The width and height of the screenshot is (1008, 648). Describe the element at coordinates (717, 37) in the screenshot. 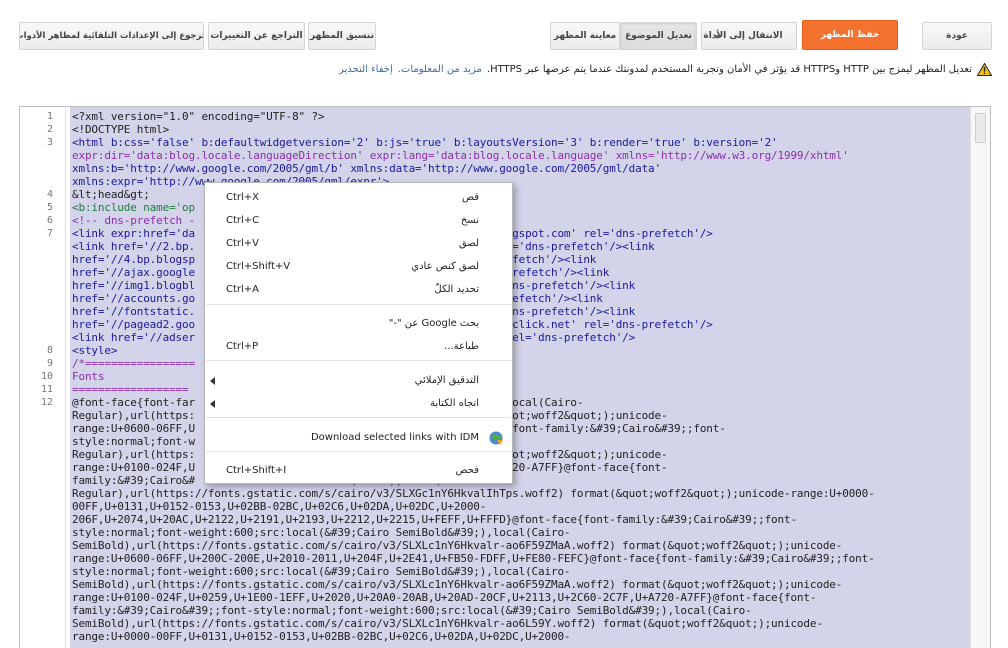

I see `chevron-down-icon` at that location.